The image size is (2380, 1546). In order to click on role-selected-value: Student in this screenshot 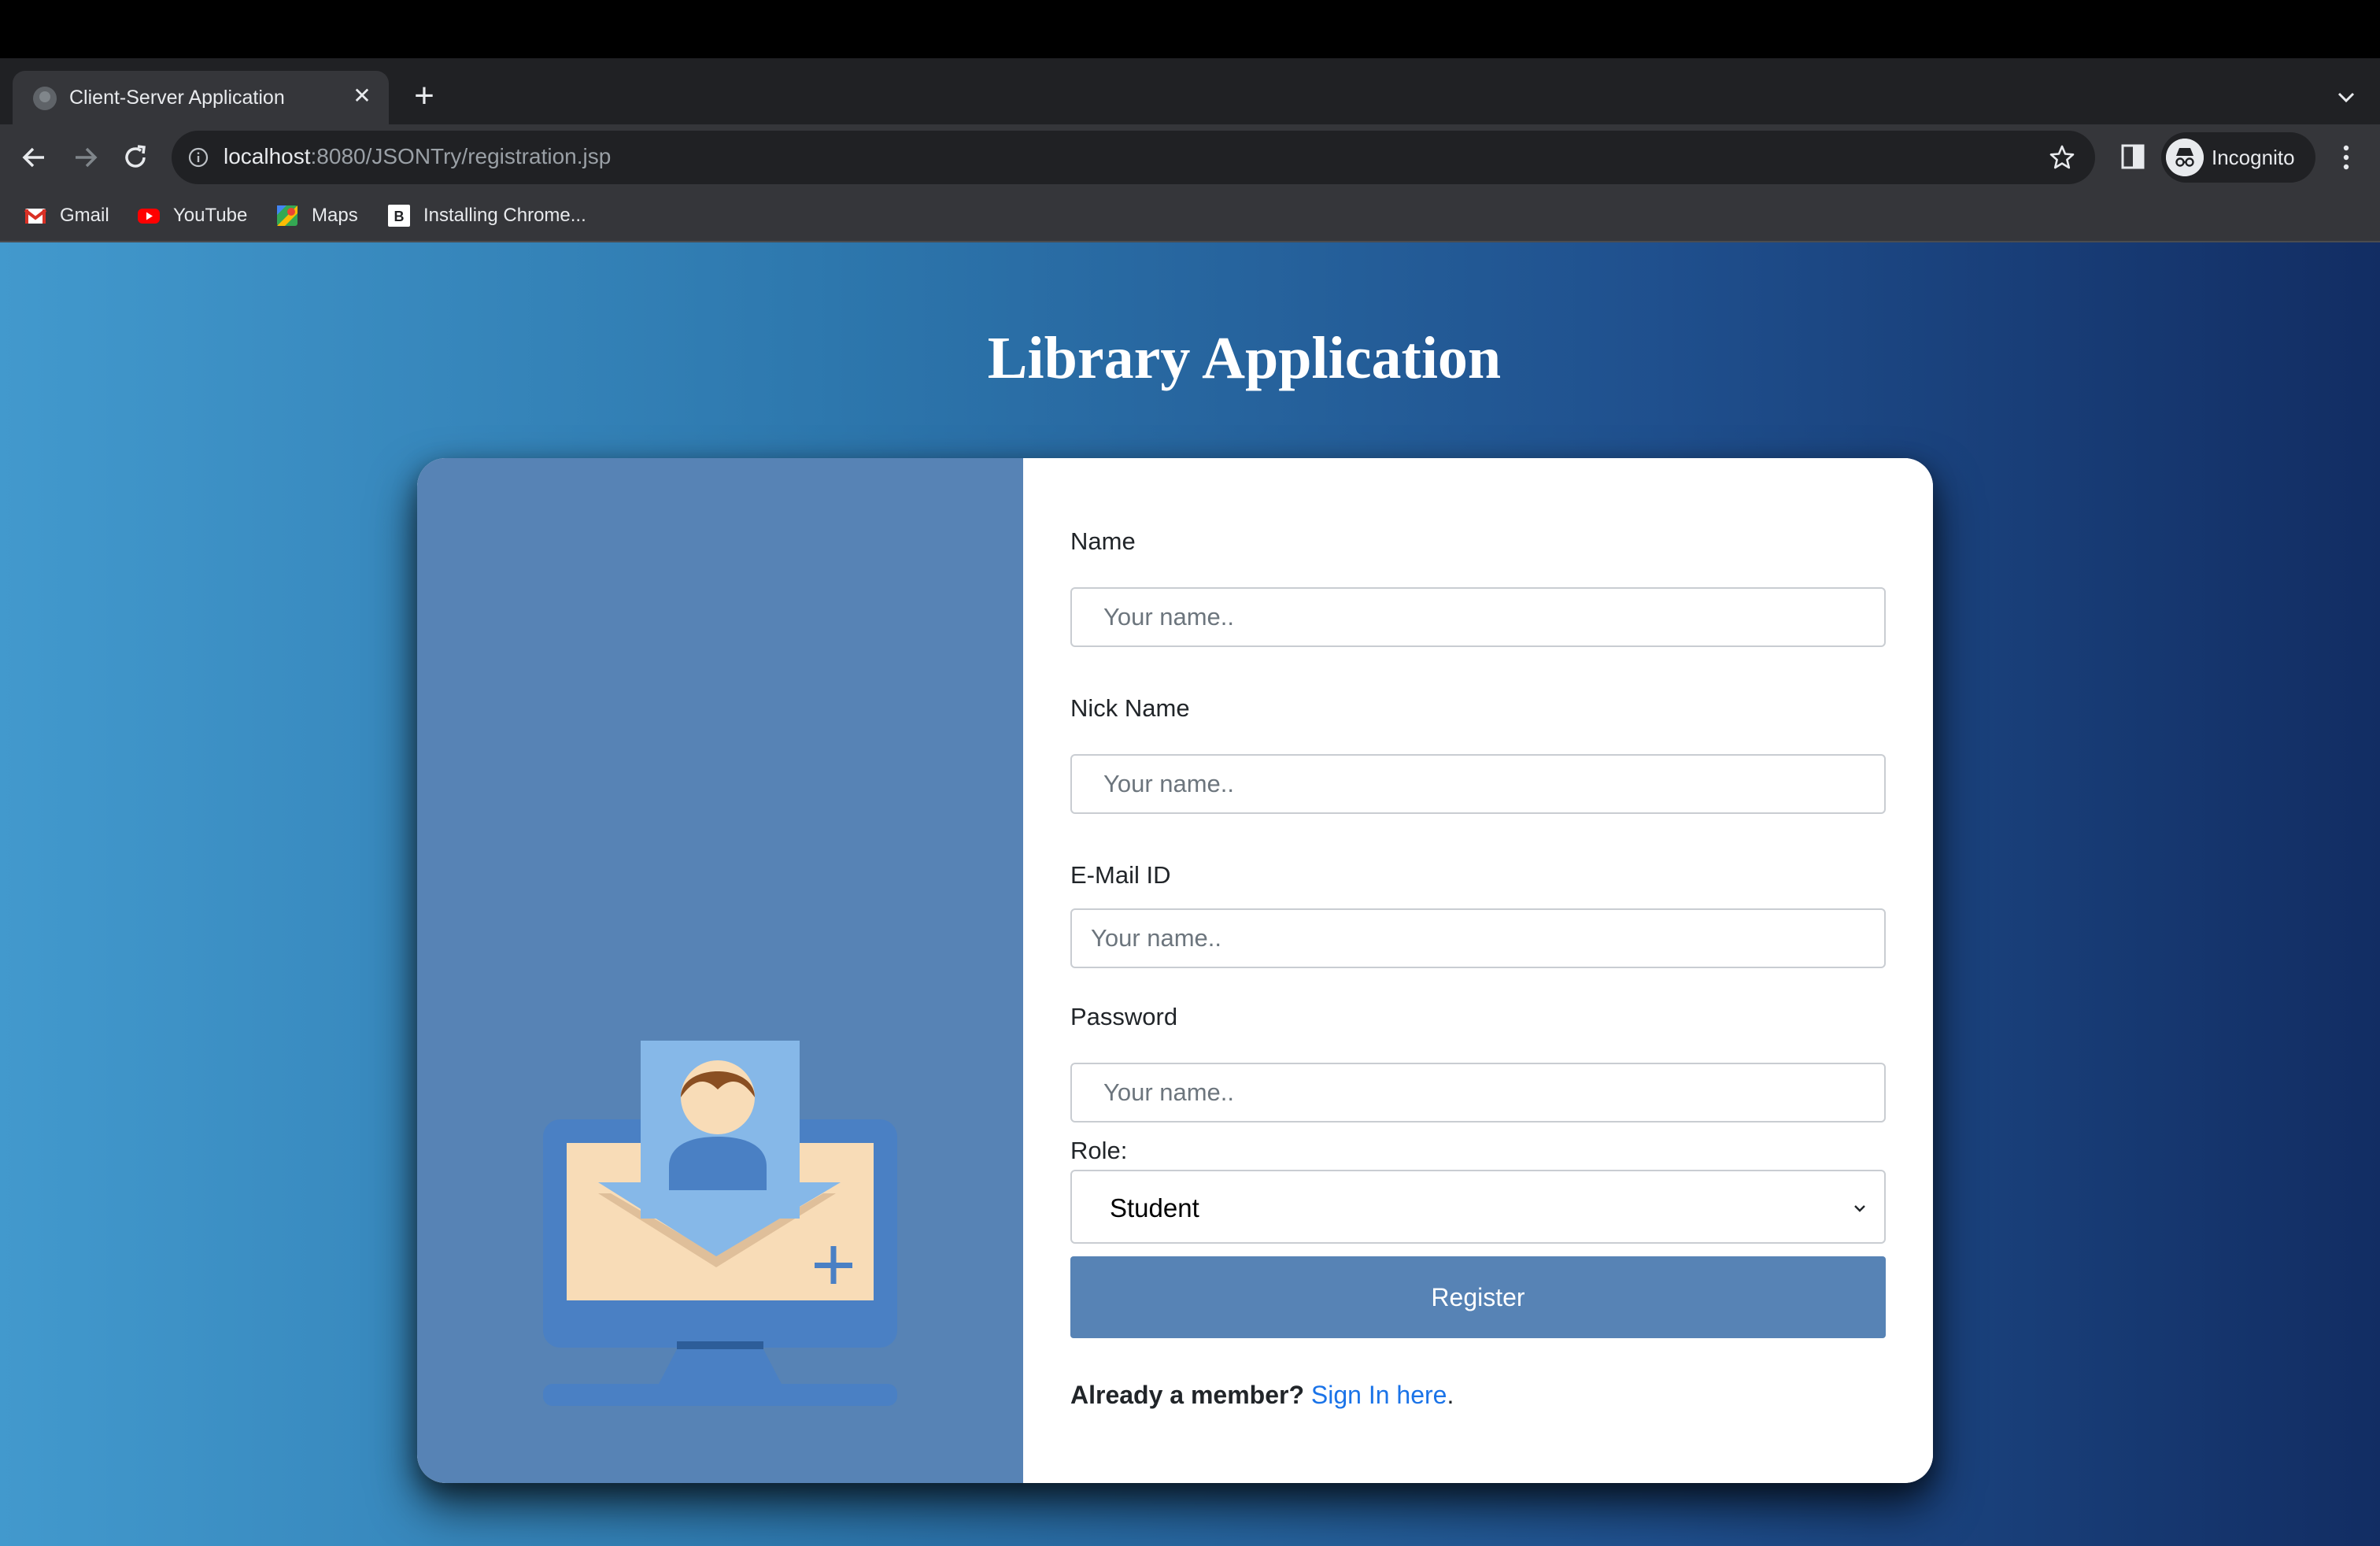, I will do `click(1154, 1207)`.